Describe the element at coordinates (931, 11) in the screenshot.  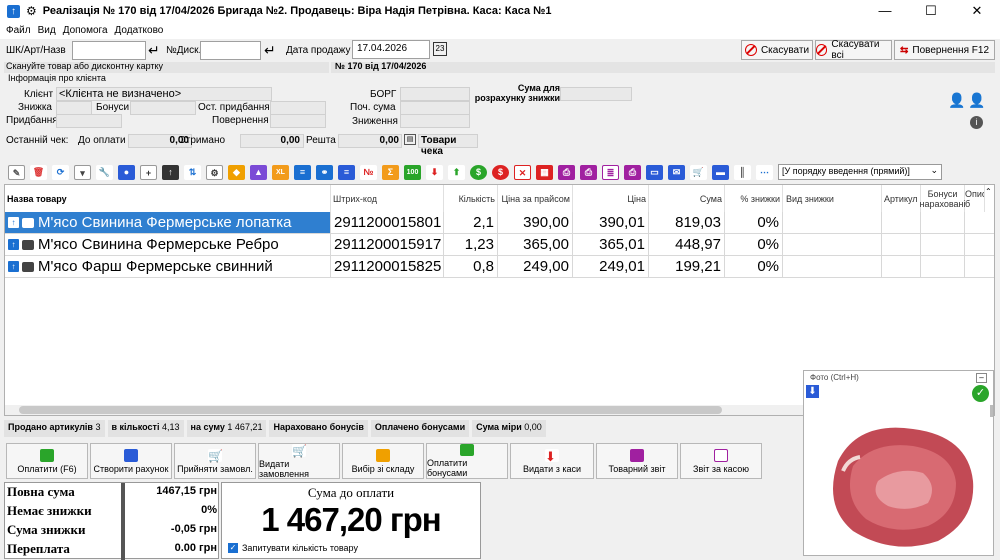
I see `maximize-button: ☐` at that location.